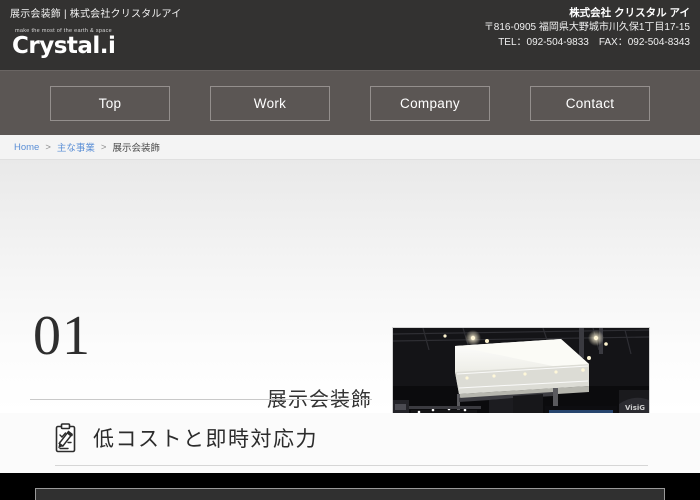  What do you see at coordinates (590, 103) in the screenshot?
I see `nav-item-contact: Contact` at bounding box center [590, 103].